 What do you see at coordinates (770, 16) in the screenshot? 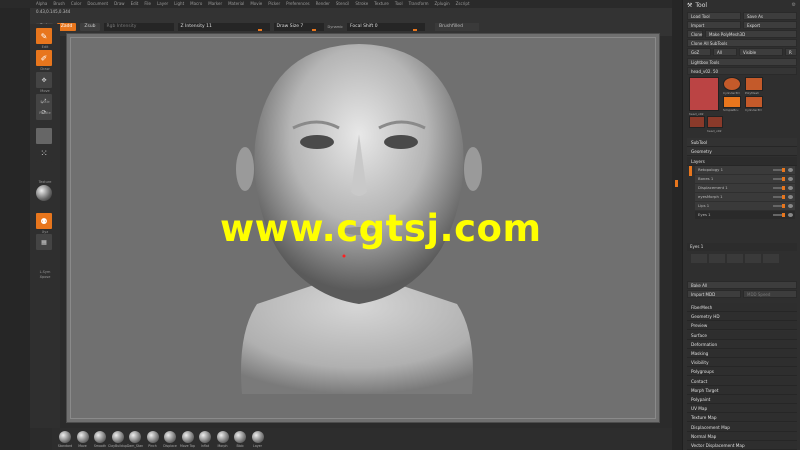
I see `save-as-button: Save As` at bounding box center [770, 16].